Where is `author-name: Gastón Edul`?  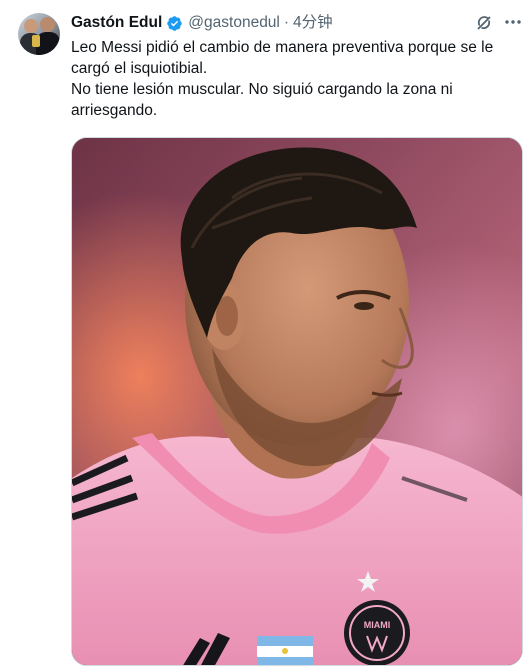 author-name: Gastón Edul is located at coordinates (116, 23).